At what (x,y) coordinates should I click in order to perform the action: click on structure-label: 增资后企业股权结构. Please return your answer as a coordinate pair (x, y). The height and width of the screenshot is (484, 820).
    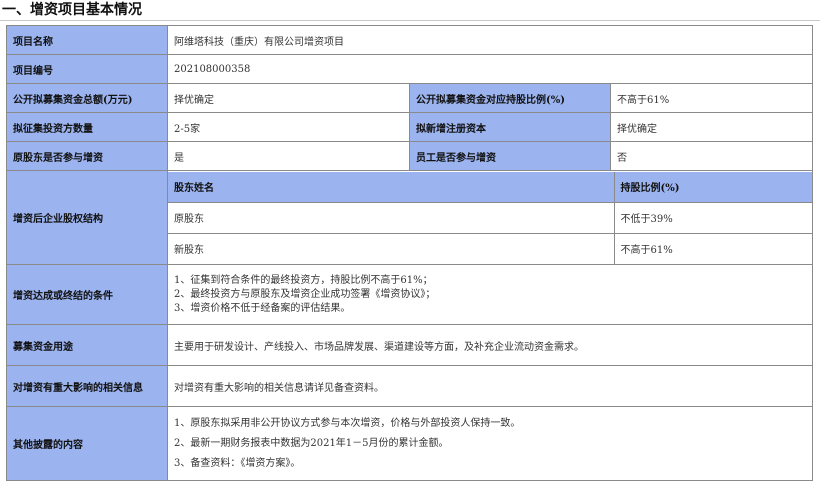
    Looking at the image, I should click on (87, 217).